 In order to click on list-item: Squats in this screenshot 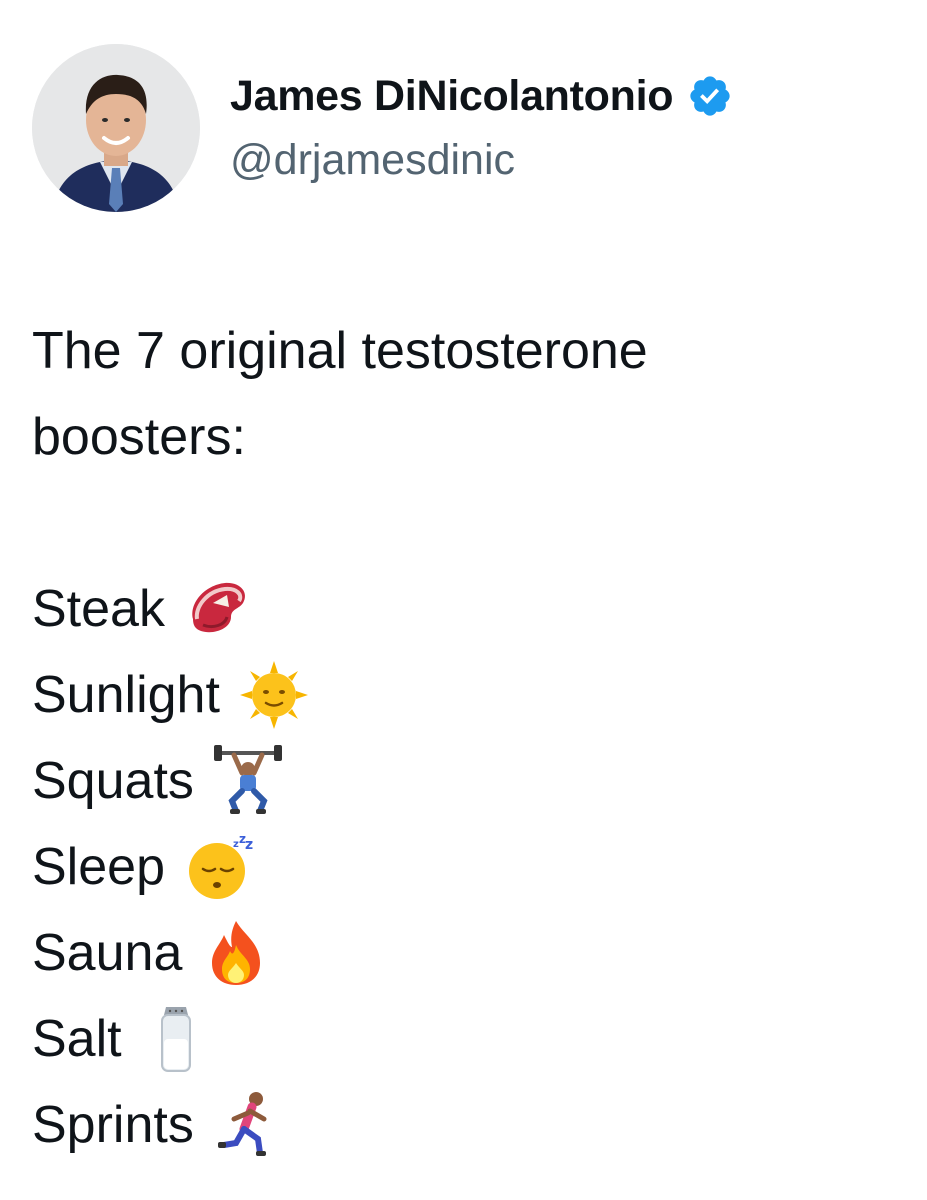, I will do `click(462, 781)`.